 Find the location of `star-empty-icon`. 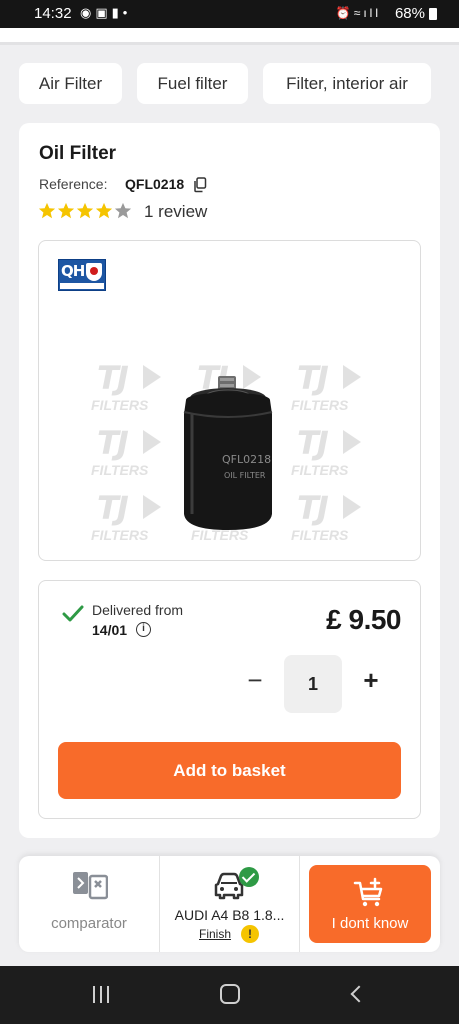

star-empty-icon is located at coordinates (123, 210).